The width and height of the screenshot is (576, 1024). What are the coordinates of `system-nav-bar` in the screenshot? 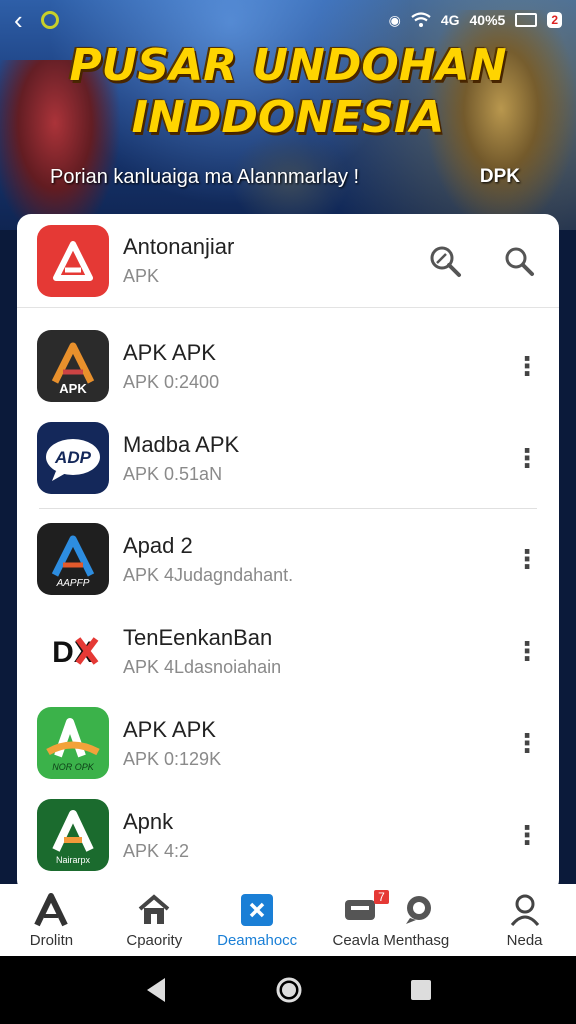 It's located at (288, 990).